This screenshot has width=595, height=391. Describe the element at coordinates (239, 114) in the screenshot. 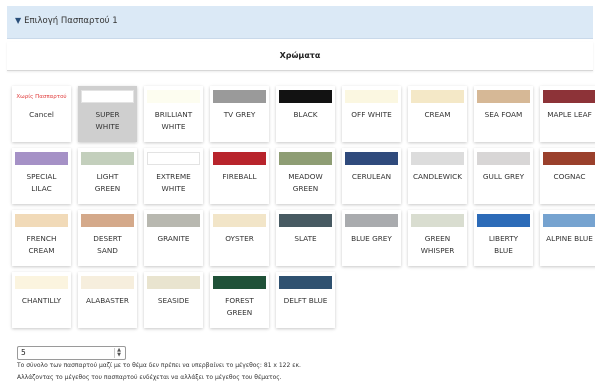

I see `color-tile: TV GREY` at that location.